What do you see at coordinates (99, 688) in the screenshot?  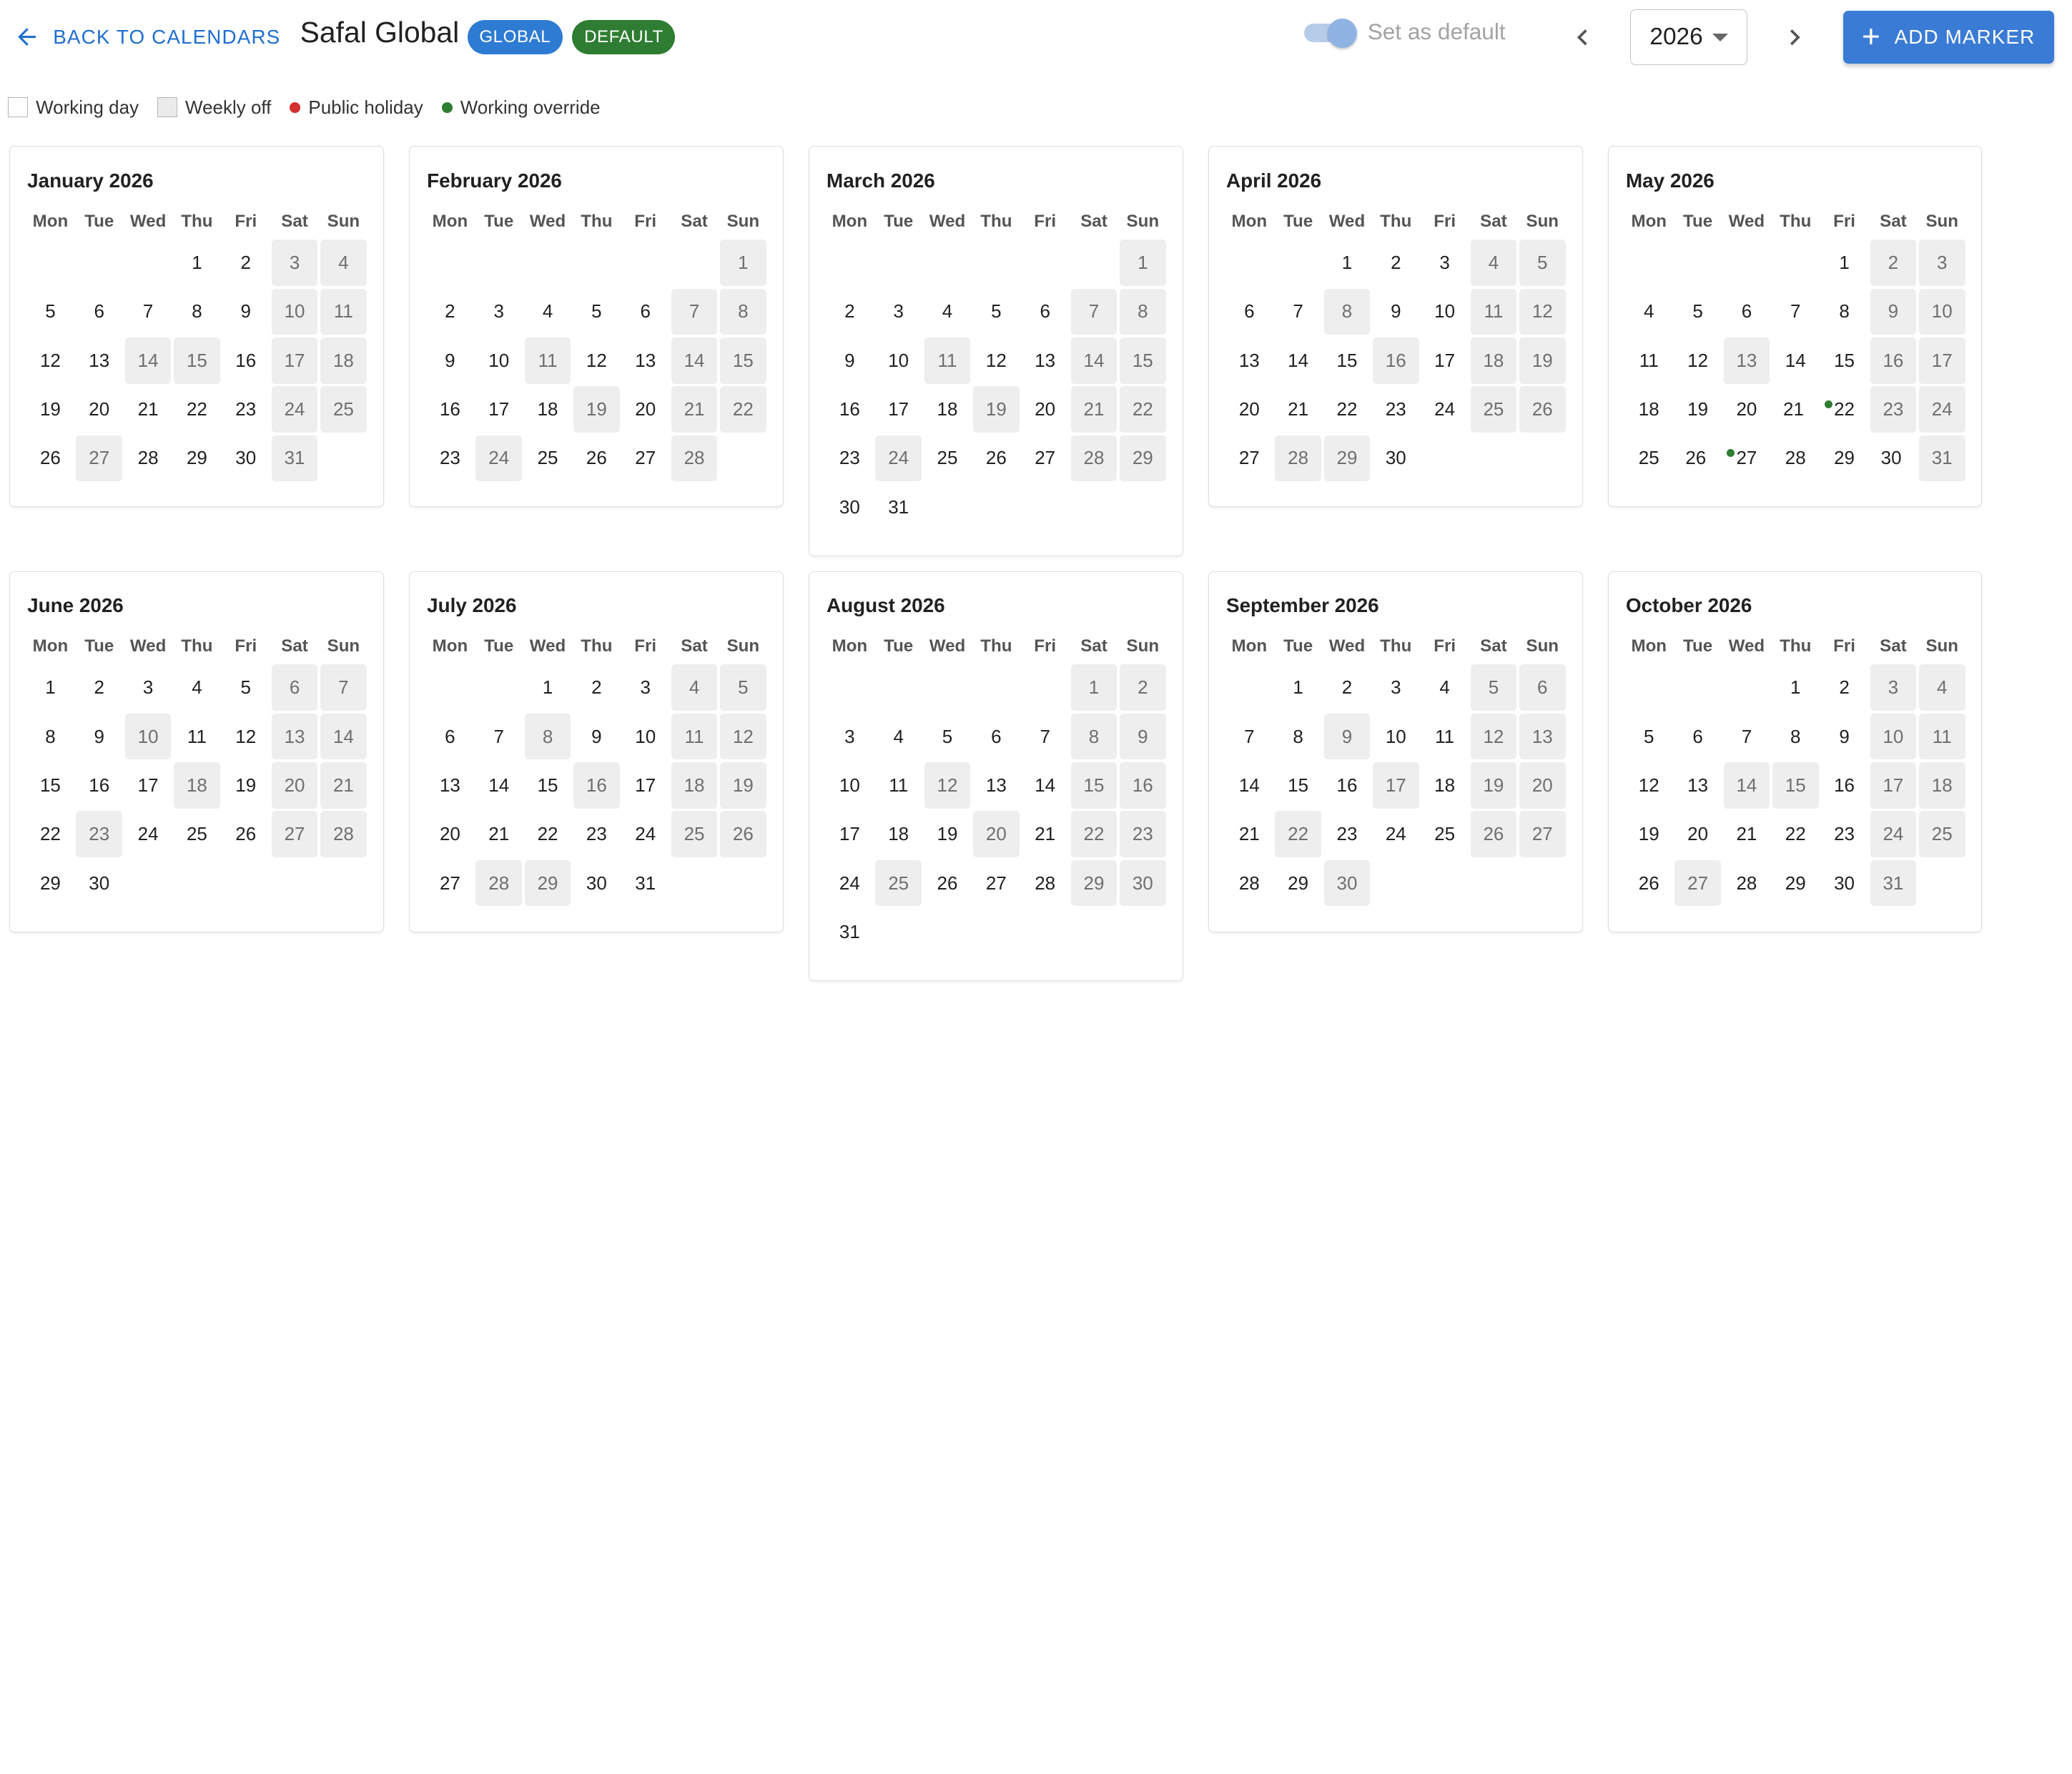 I see `day-cell: 2` at bounding box center [99, 688].